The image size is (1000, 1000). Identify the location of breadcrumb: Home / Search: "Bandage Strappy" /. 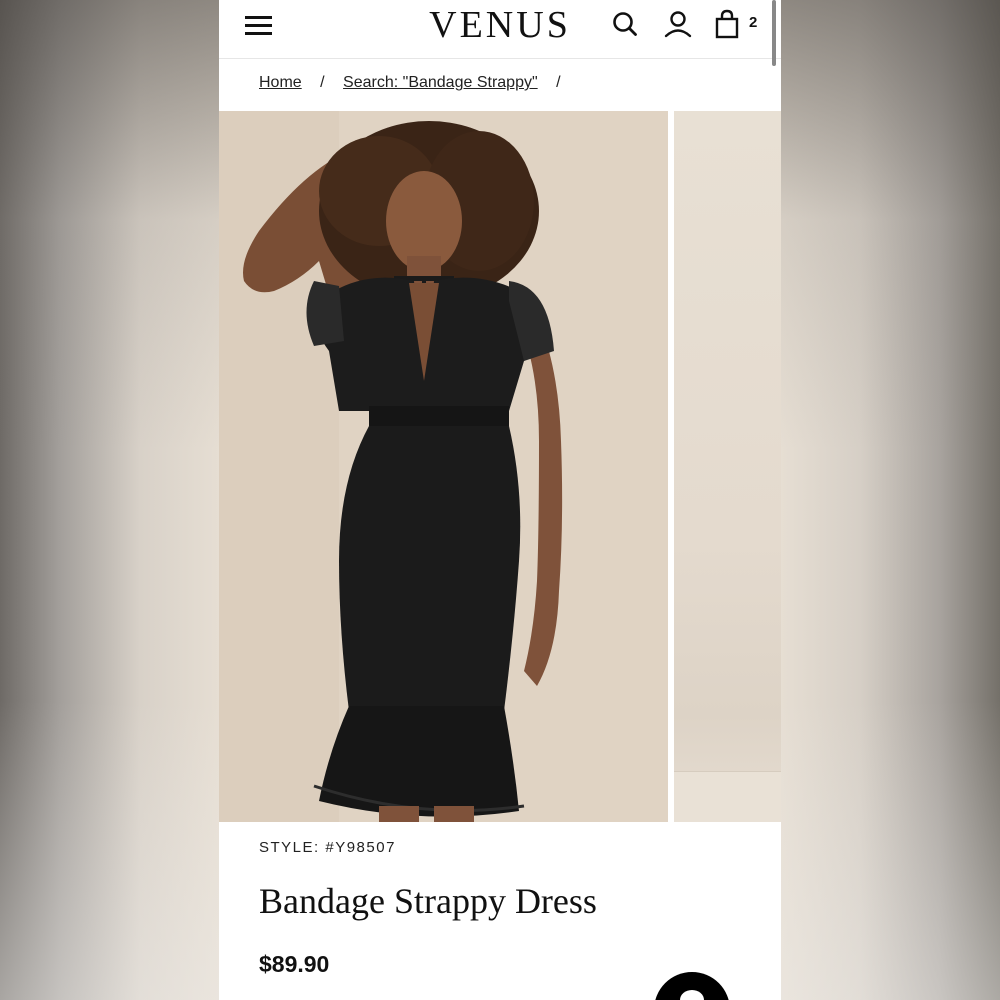
(417, 83).